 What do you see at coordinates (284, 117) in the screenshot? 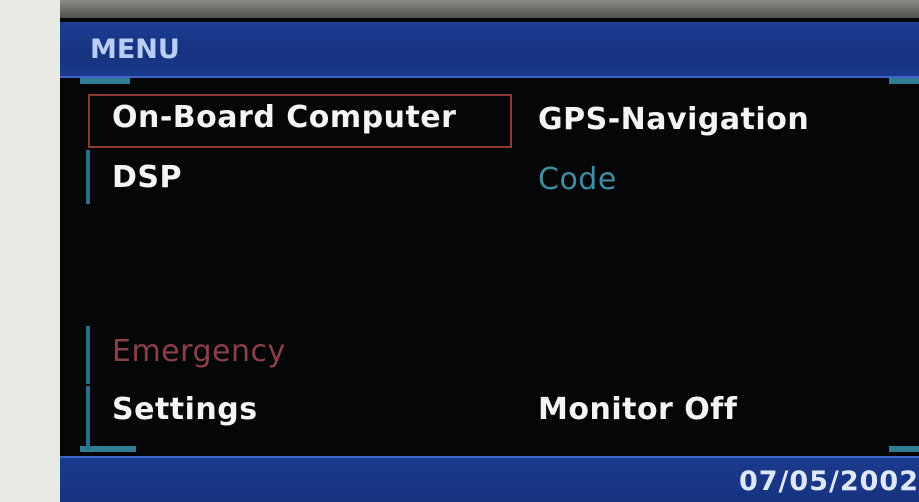
I see `menu-item-on-board-computer: On-Board Computer` at bounding box center [284, 117].